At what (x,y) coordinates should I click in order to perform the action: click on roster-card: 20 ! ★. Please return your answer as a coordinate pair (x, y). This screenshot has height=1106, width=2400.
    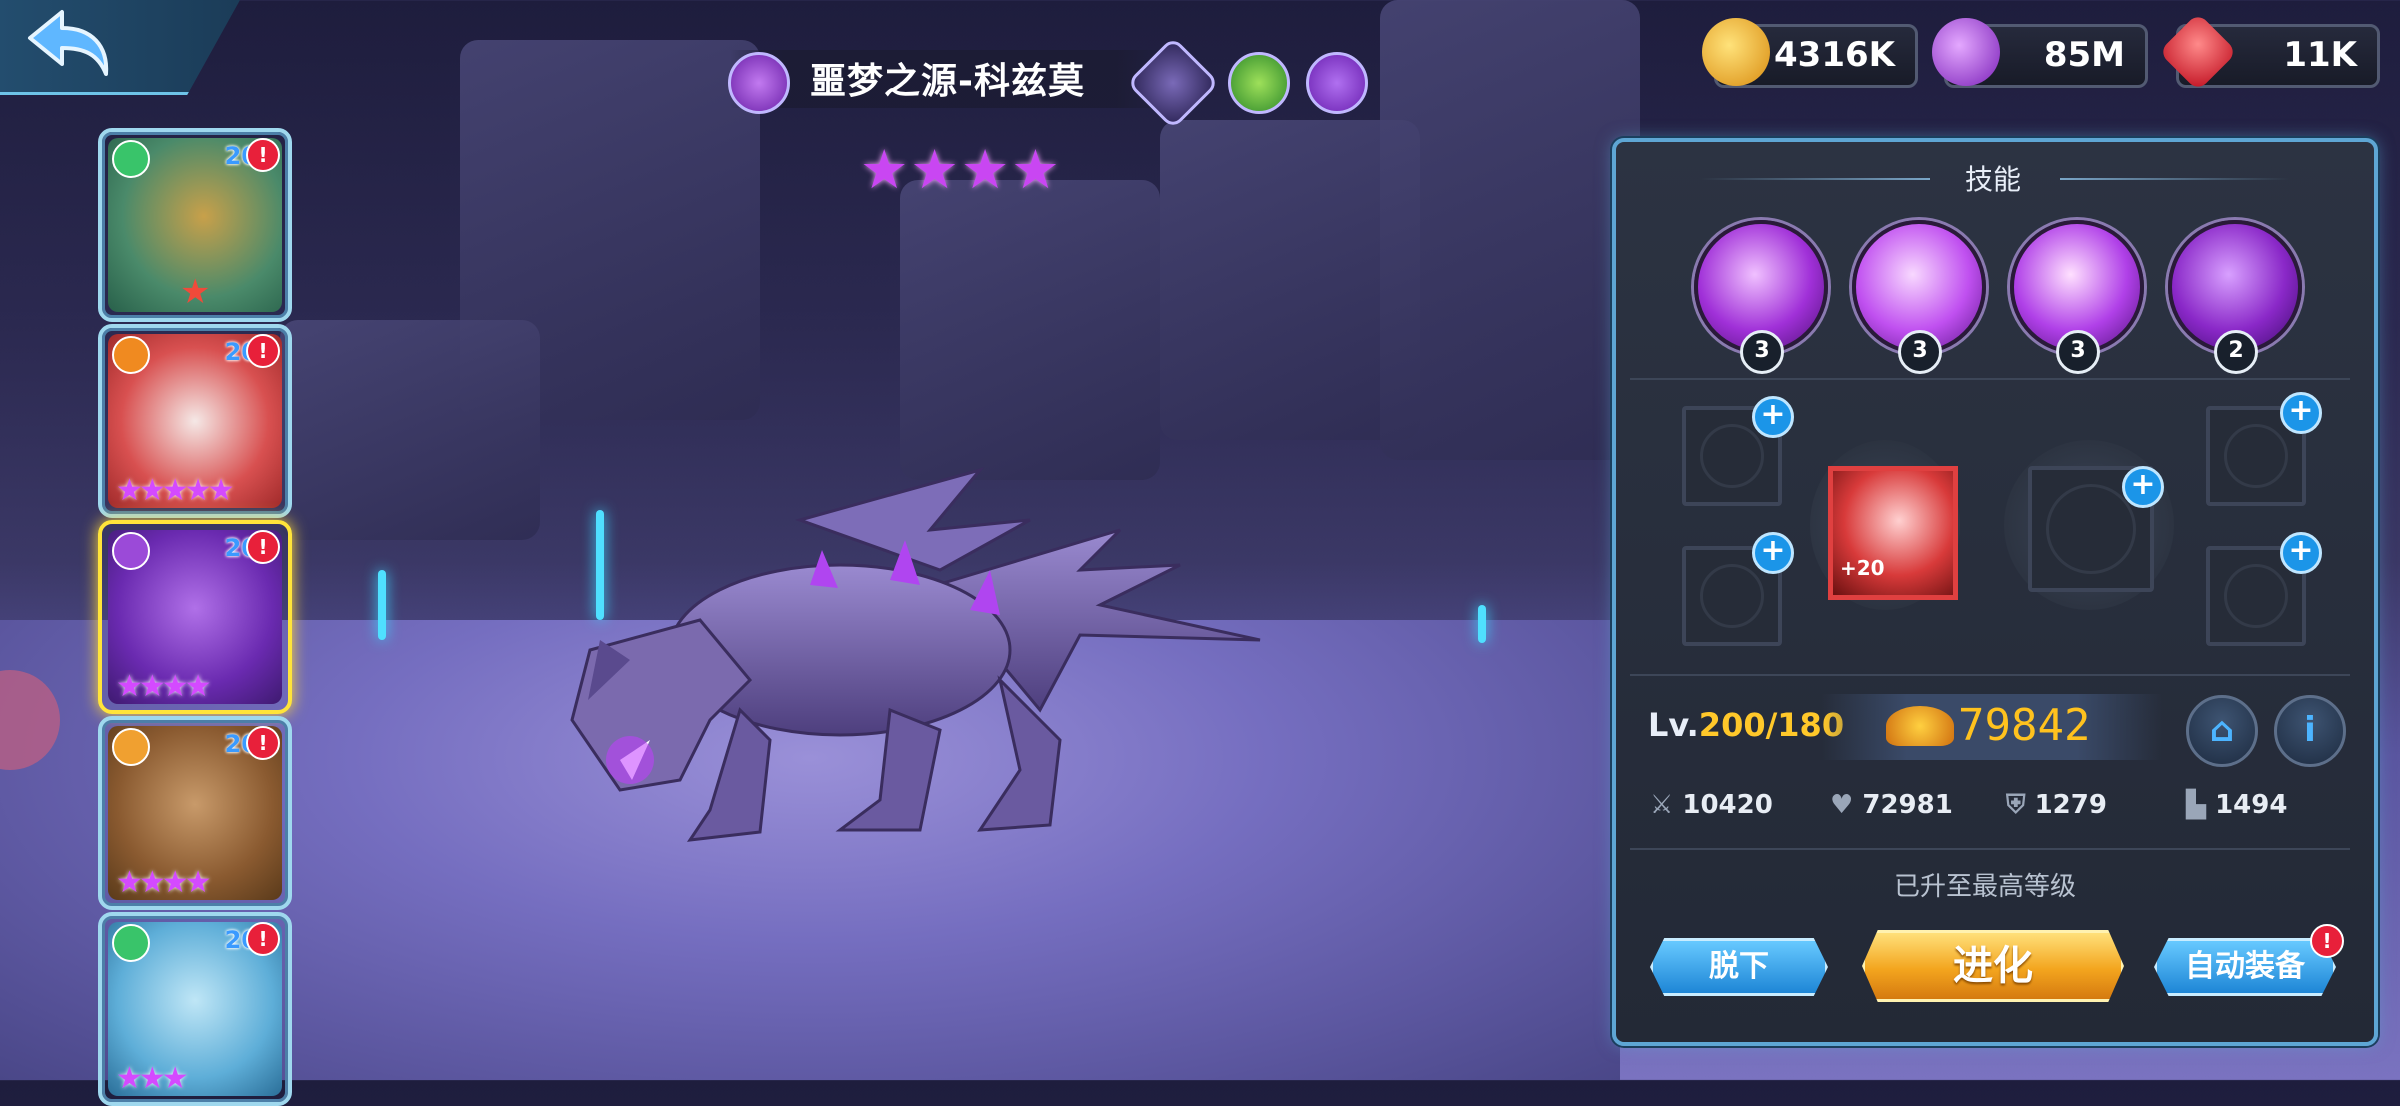
    Looking at the image, I should click on (195, 225).